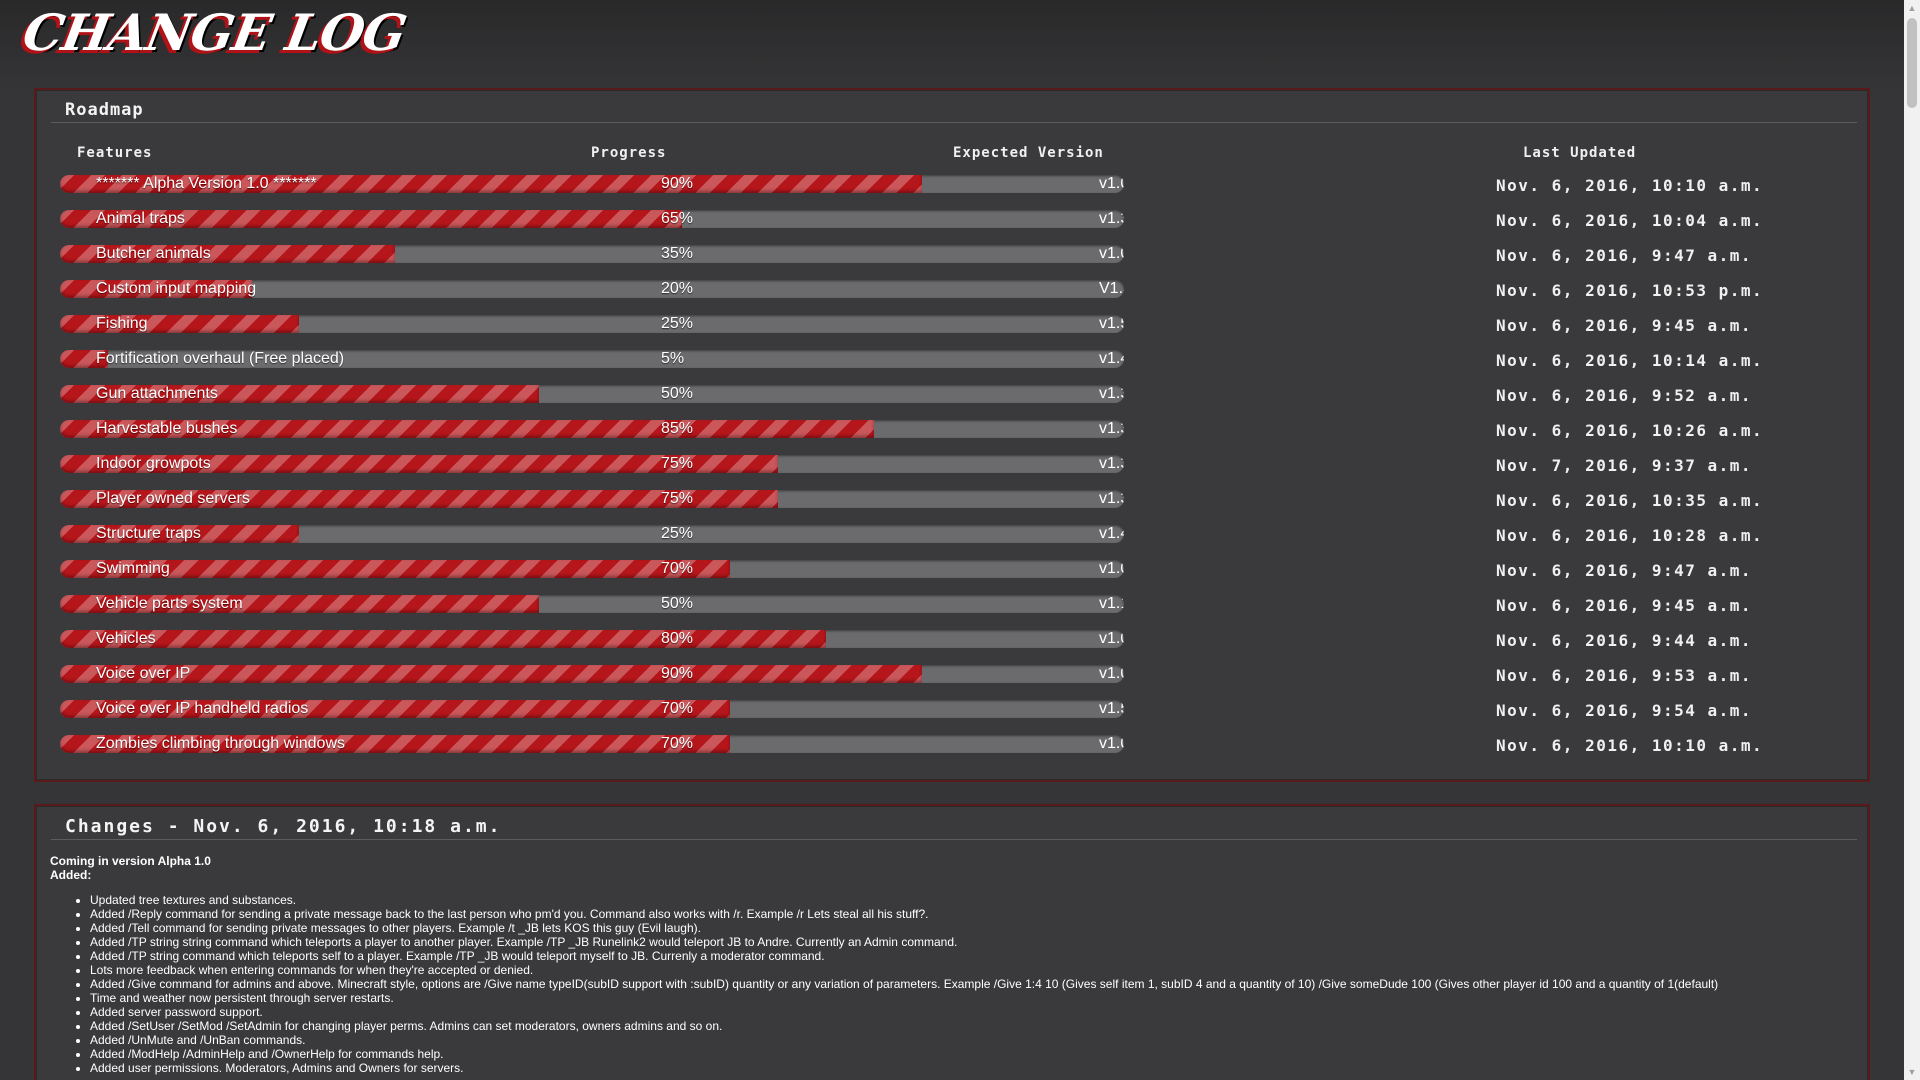  What do you see at coordinates (1630, 360) in the screenshot?
I see `last-updated: Nov. 6, 2016, 10:14 a.m.` at bounding box center [1630, 360].